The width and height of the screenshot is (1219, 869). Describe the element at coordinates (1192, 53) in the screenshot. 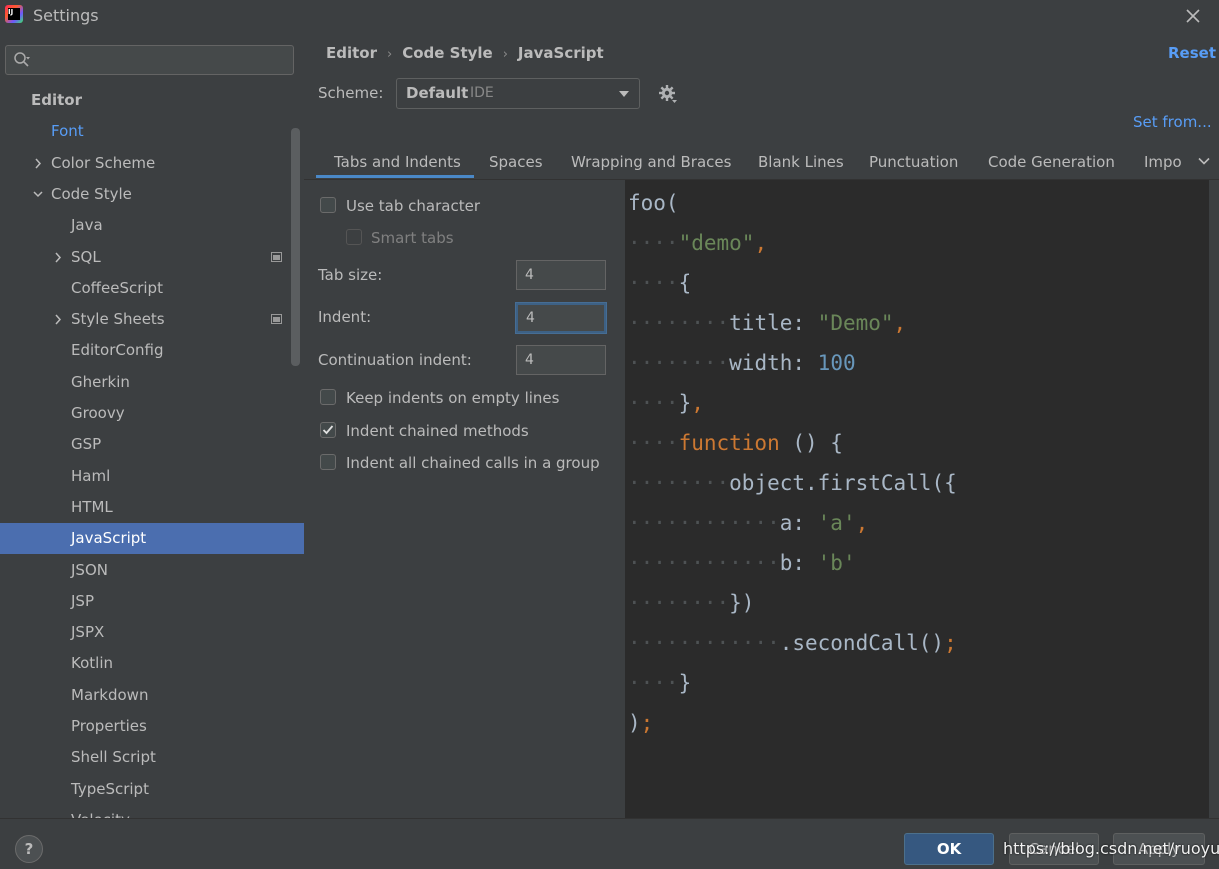

I see `reset-link: Reset` at that location.